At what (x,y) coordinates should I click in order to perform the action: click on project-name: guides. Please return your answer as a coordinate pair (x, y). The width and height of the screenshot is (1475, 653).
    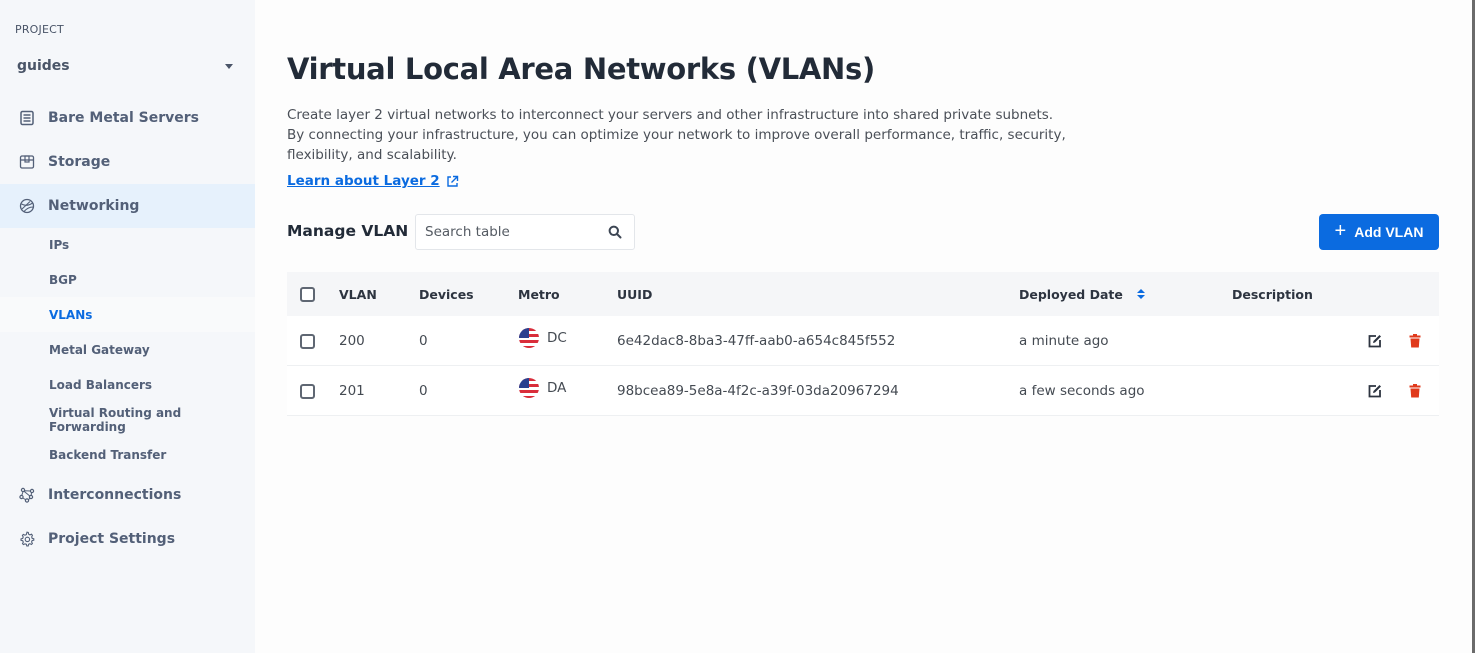
    Looking at the image, I should click on (43, 66).